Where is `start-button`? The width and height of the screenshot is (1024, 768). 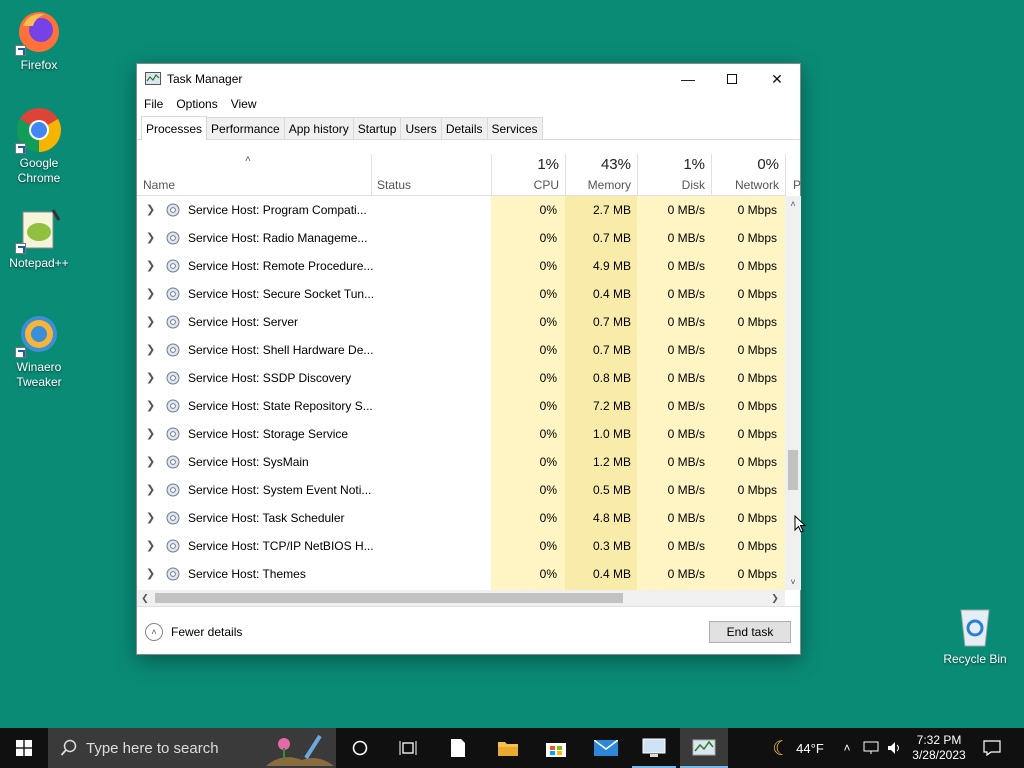 start-button is located at coordinates (24, 748).